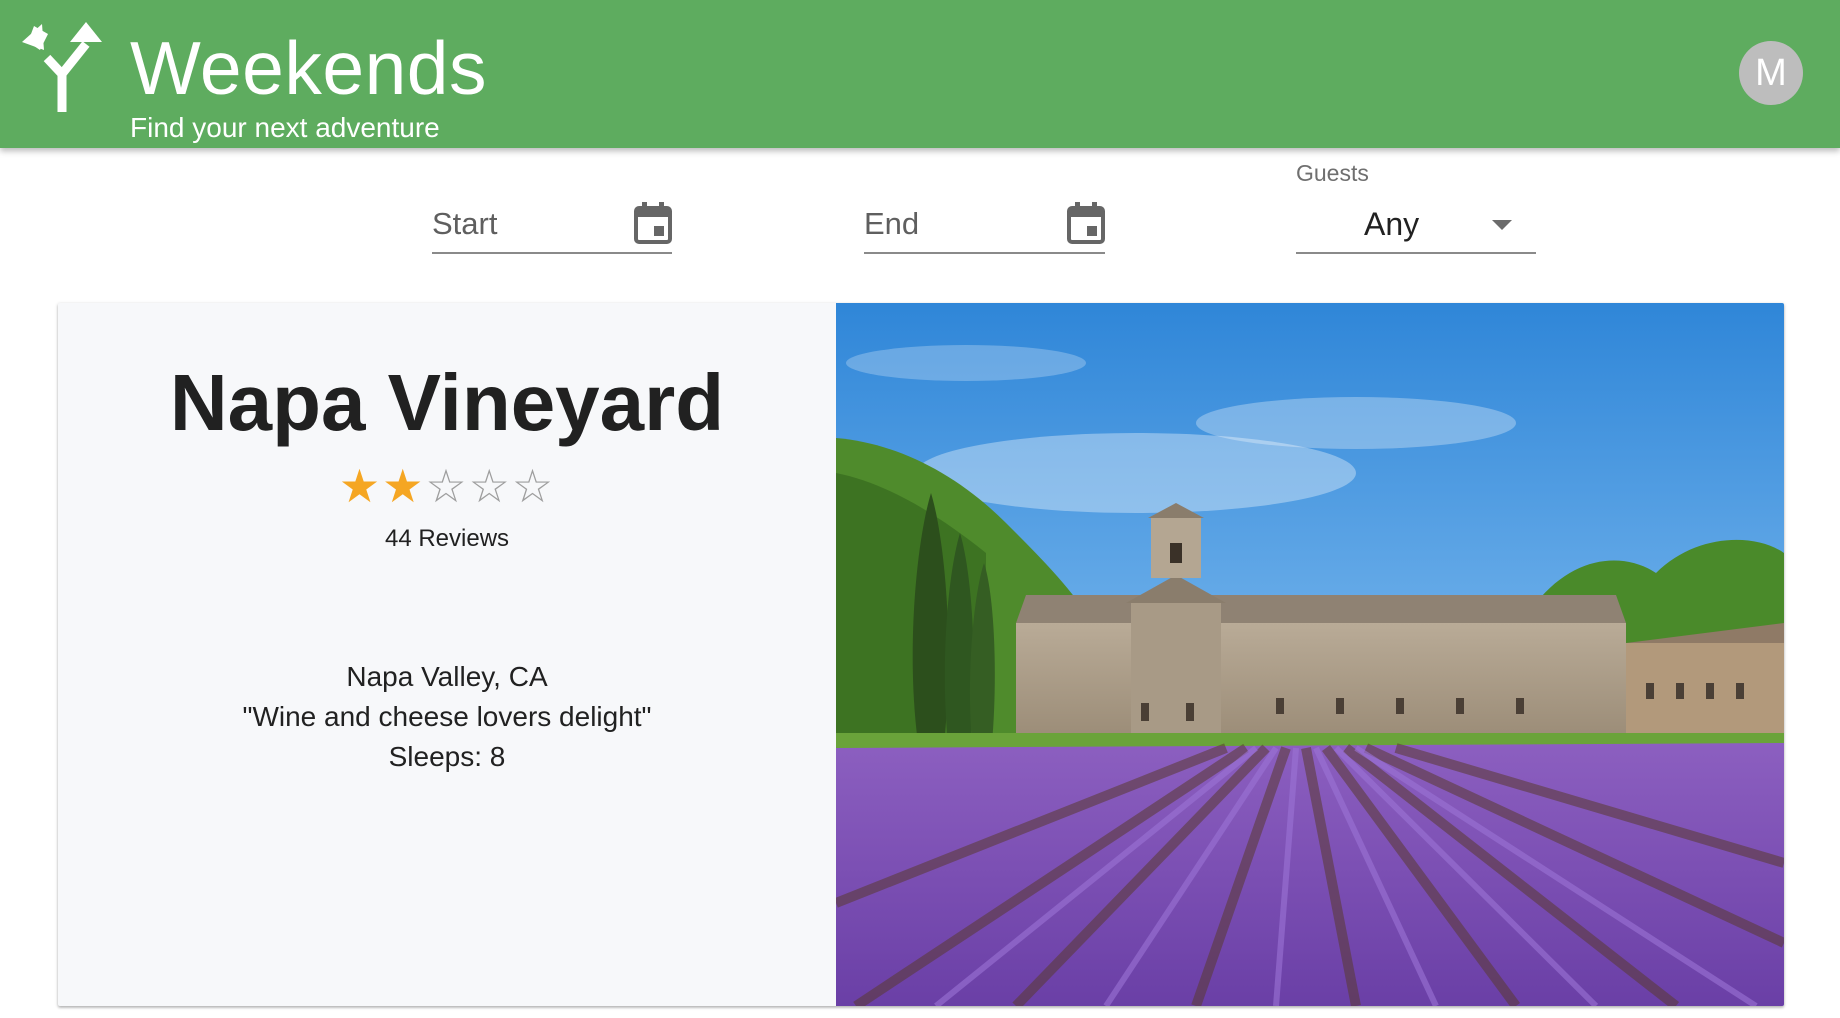 This screenshot has width=1840, height=1018. I want to click on listing-location: Napa Valley, CA, so click(447, 676).